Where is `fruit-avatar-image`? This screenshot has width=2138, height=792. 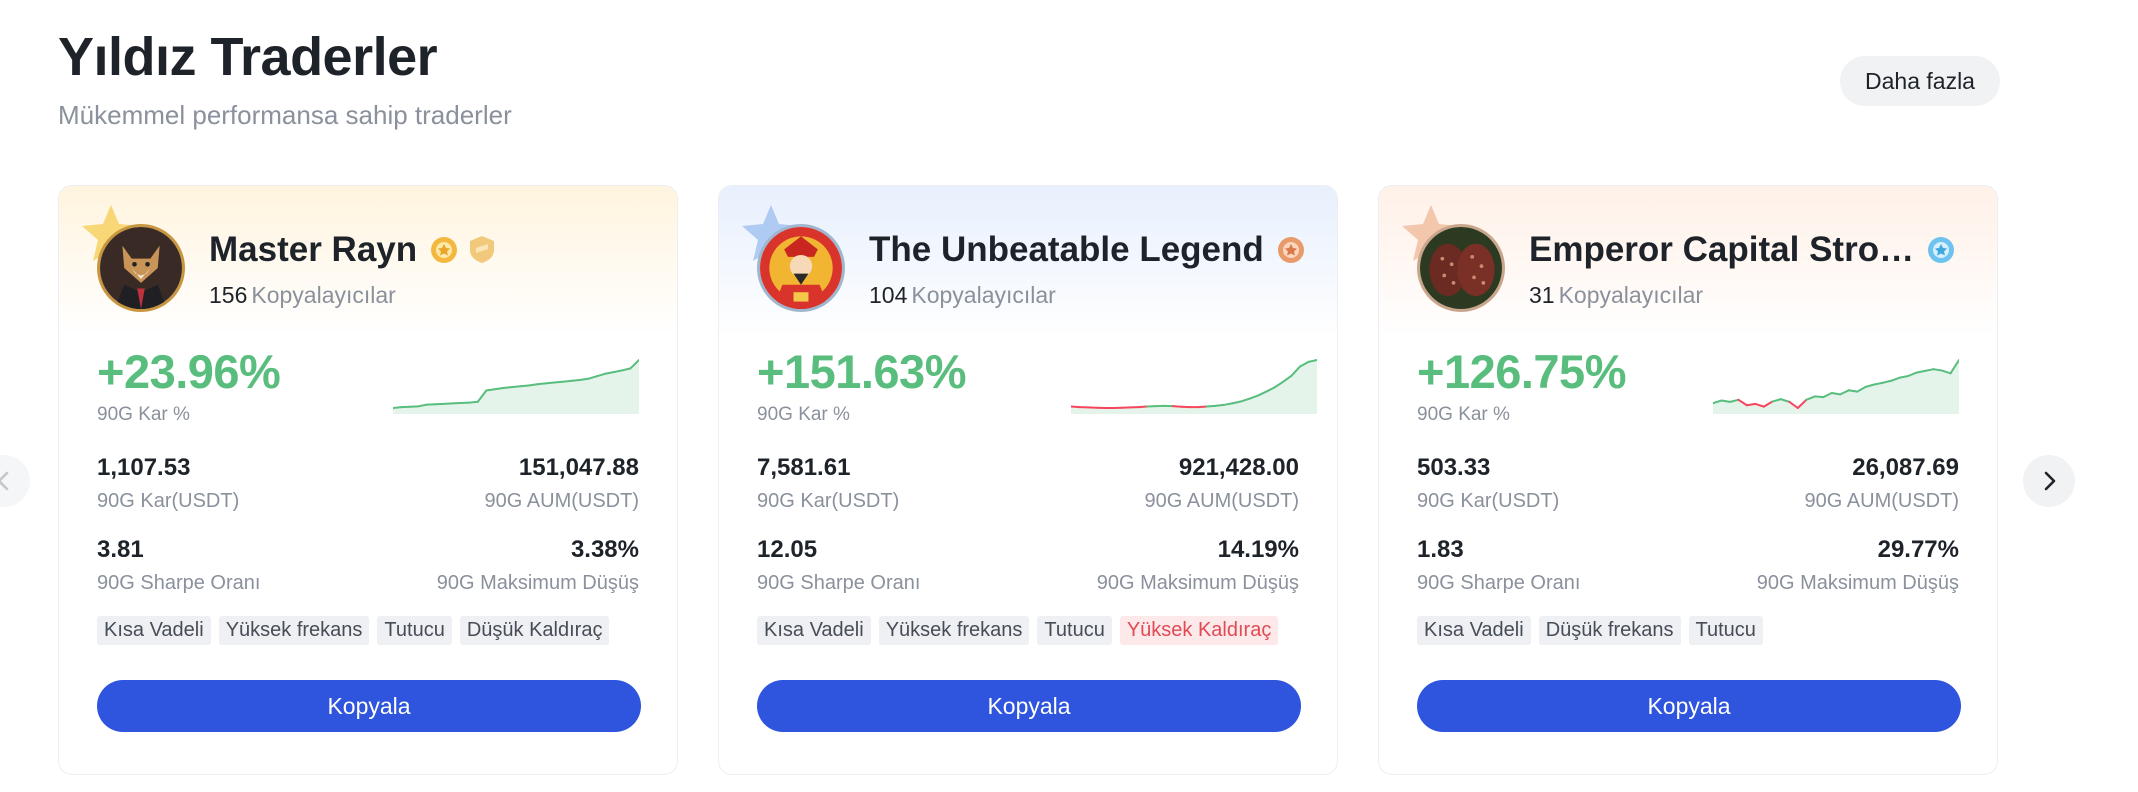
fruit-avatar-image is located at coordinates (1461, 268).